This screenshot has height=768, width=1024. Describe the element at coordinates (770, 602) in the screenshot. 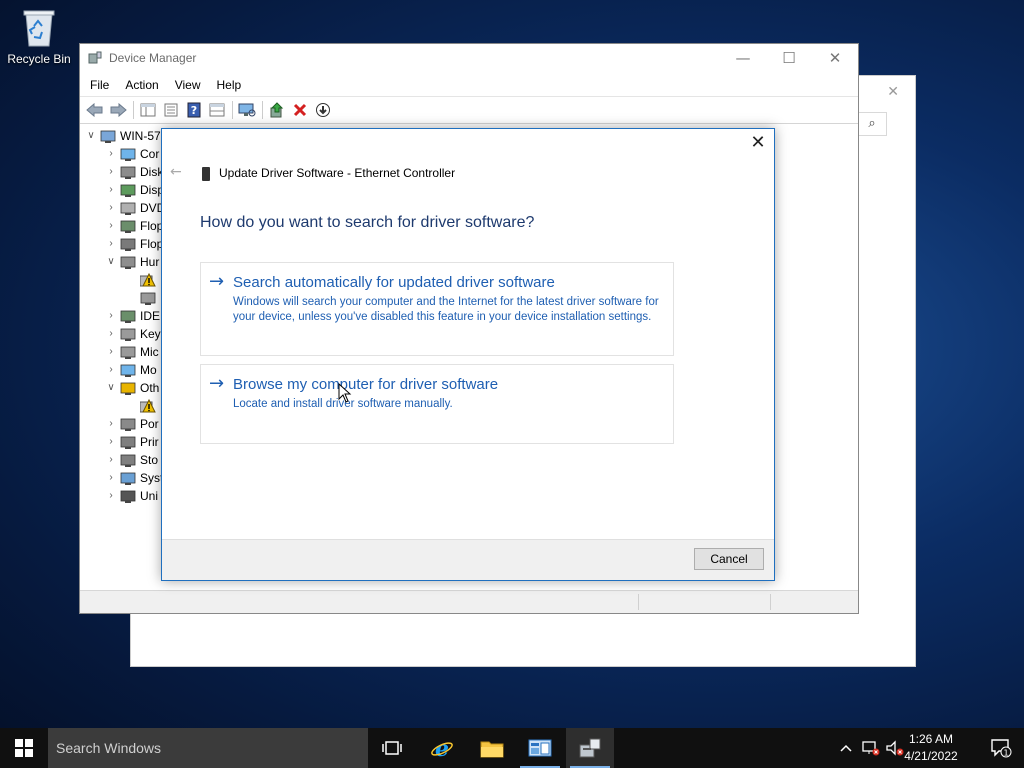

I see `status-bar-divider` at that location.